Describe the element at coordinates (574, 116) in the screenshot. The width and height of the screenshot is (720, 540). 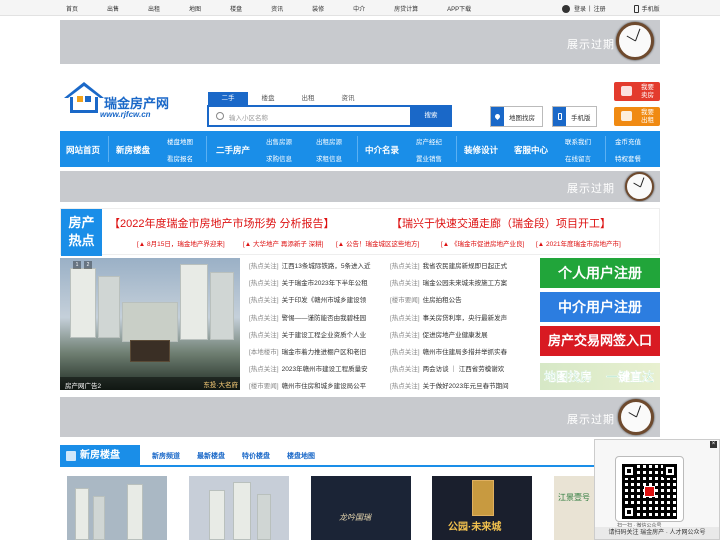
I see `mobile-button: 手机版` at that location.